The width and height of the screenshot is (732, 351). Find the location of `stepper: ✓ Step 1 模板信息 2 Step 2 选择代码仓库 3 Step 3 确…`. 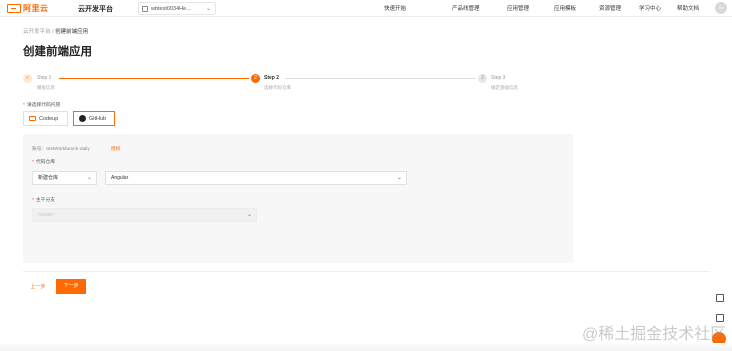

stepper: ✓ Step 1 模板信息 2 Step 2 选择代码仓库 3 Step 3 确… is located at coordinates (298, 84).